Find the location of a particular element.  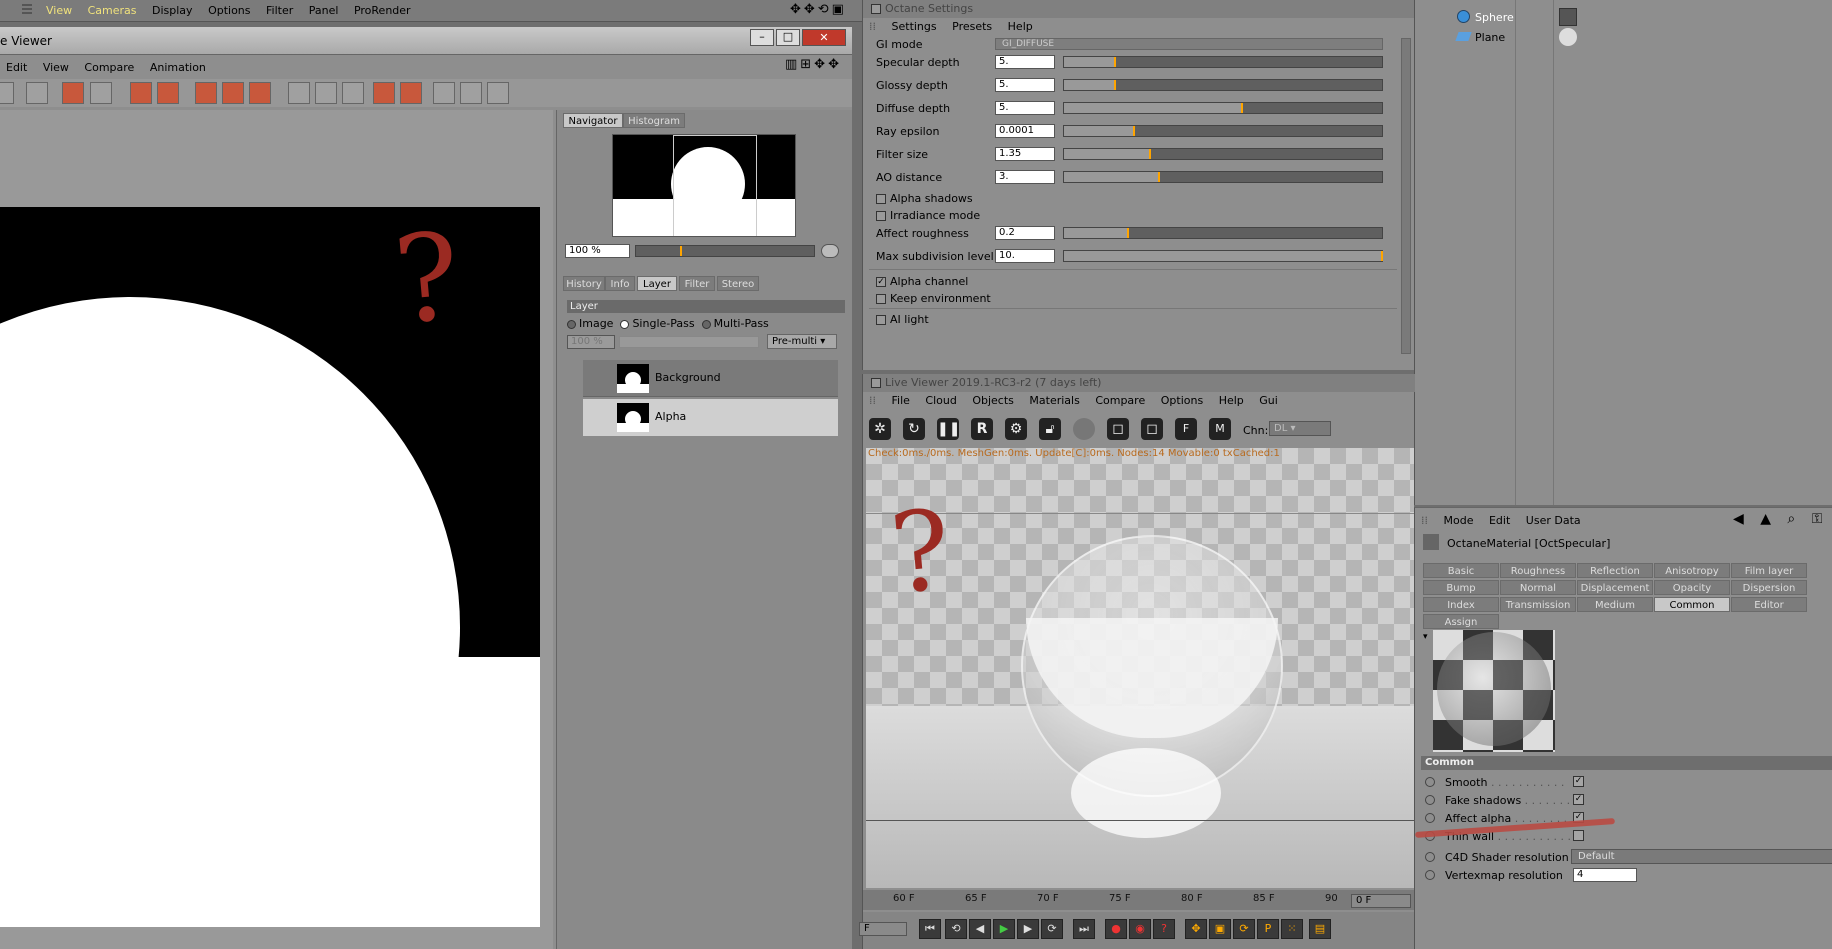

tab-layer: Layer is located at coordinates (657, 283).